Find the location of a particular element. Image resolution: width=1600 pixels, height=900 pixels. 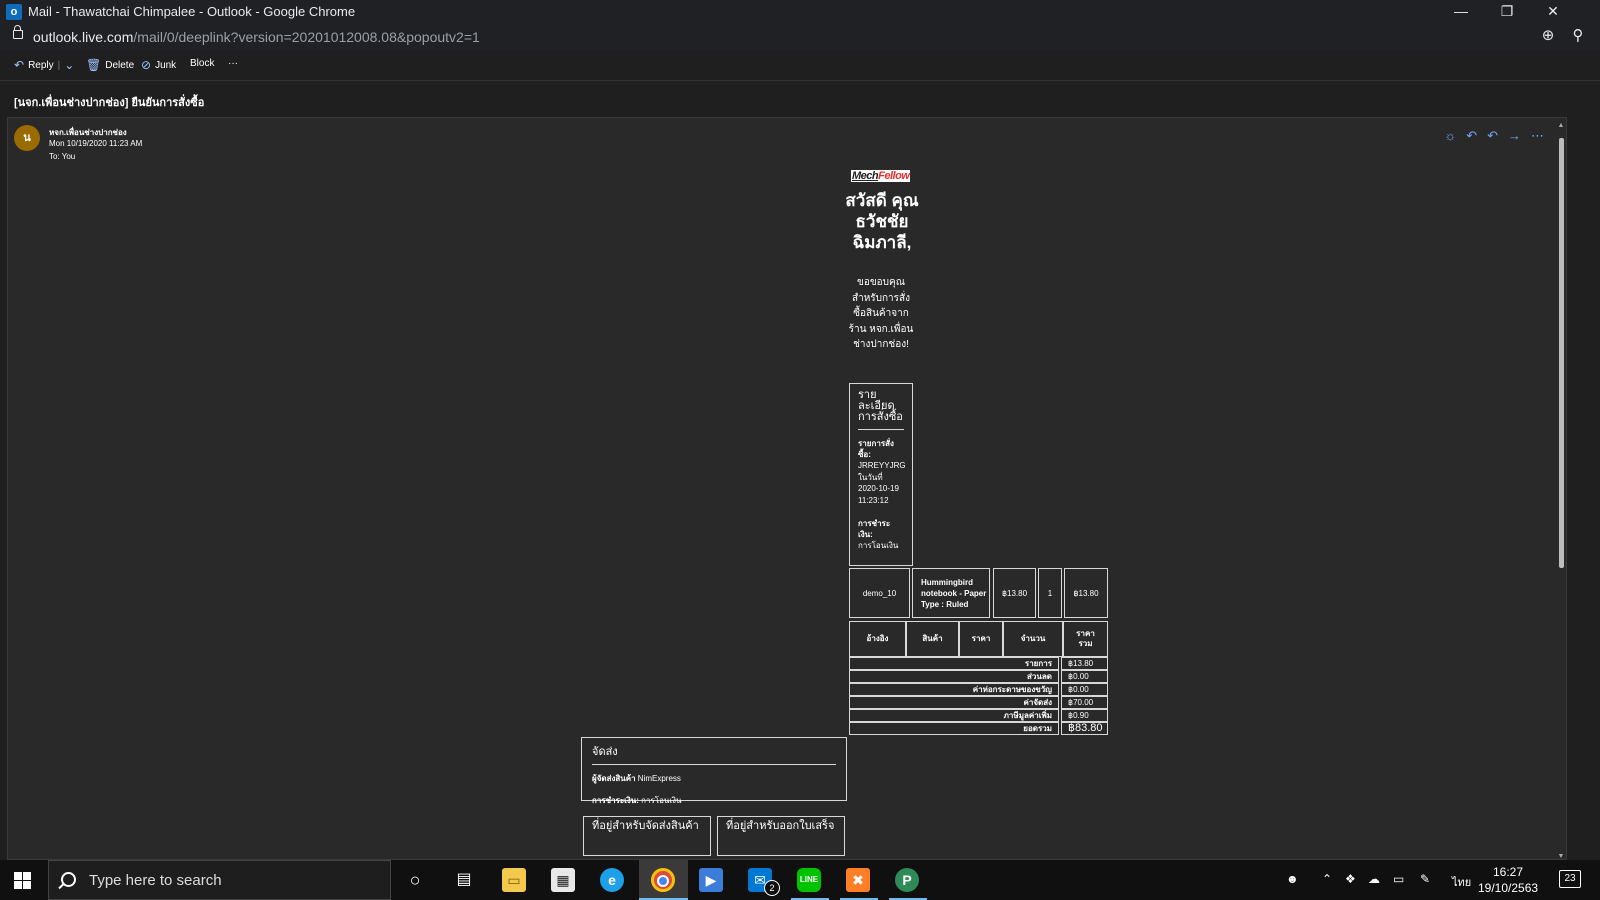

chevron-down-icon: ⌄ is located at coordinates (69, 65).